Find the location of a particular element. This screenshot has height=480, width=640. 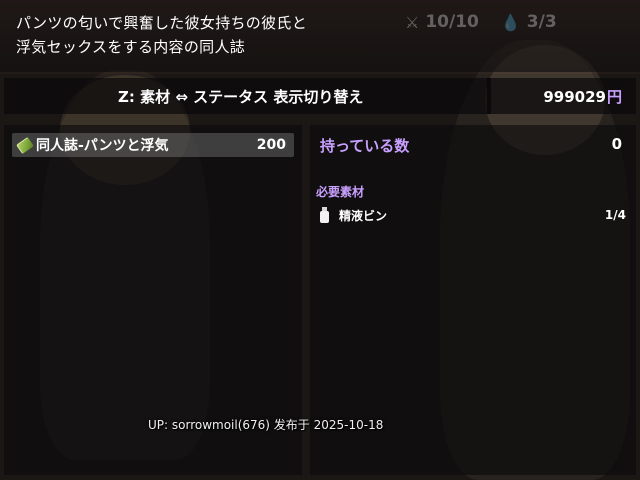

list-item-selected: 同人誌-パンツと浮気 200 is located at coordinates (153, 145).